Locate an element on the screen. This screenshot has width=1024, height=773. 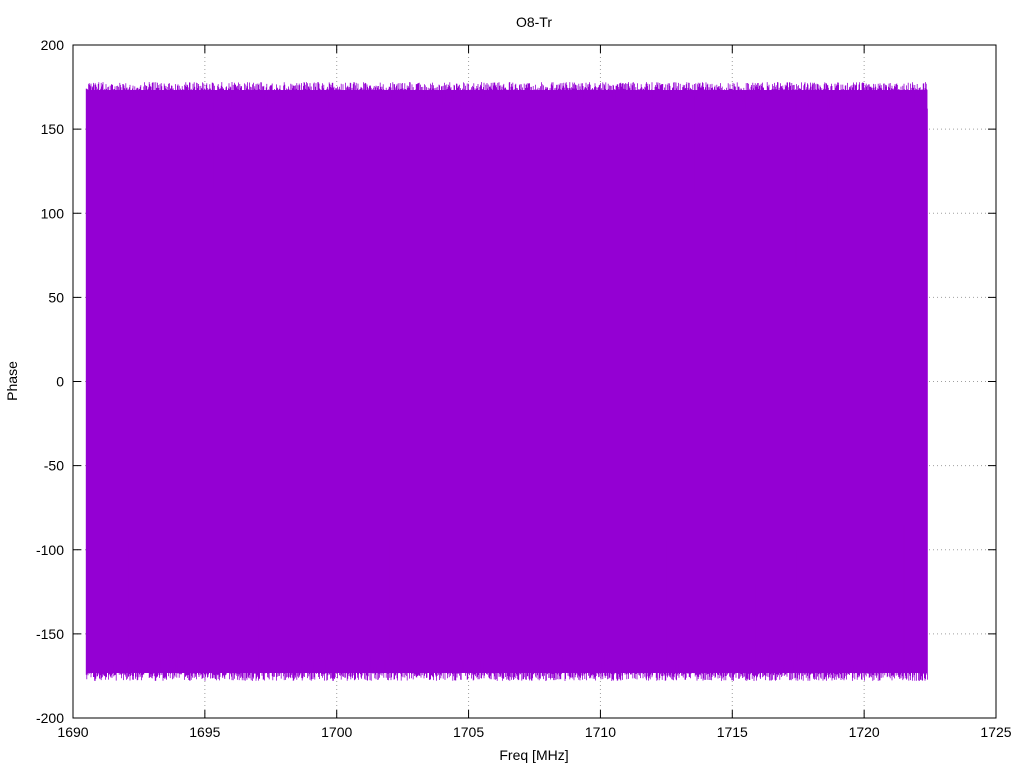
x-tick-label: 1705 is located at coordinates (468, 732).